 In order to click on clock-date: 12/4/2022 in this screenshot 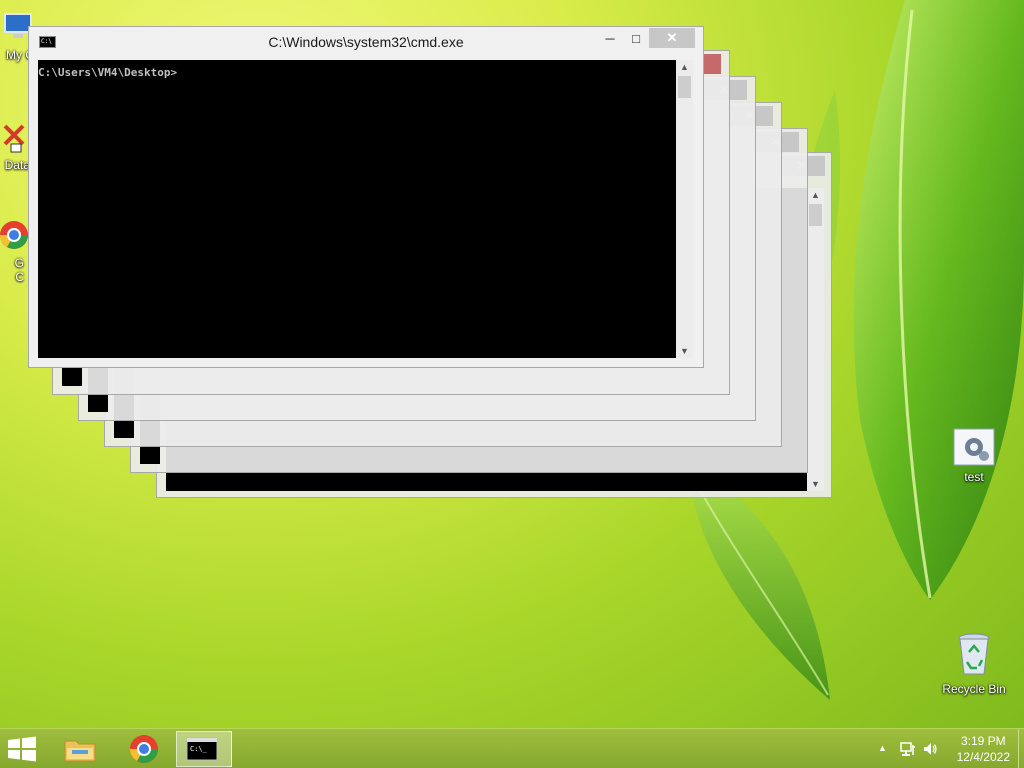, I will do `click(983, 757)`.